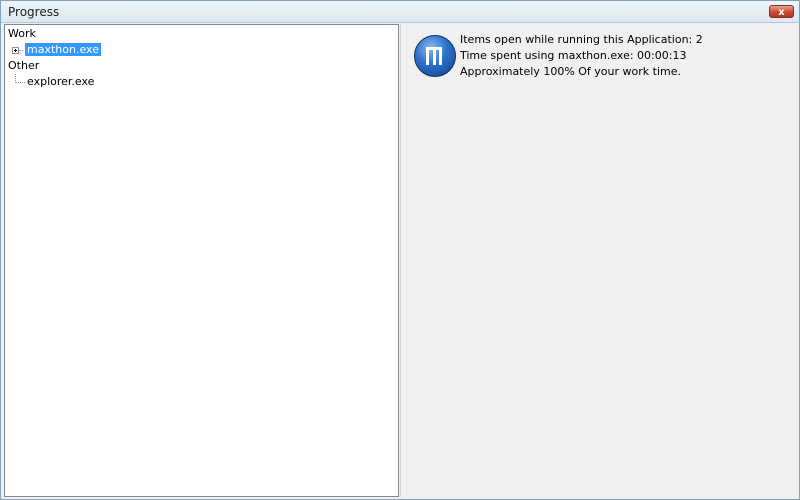  What do you see at coordinates (20, 82) in the screenshot?
I see `tree-connector-line` at bounding box center [20, 82].